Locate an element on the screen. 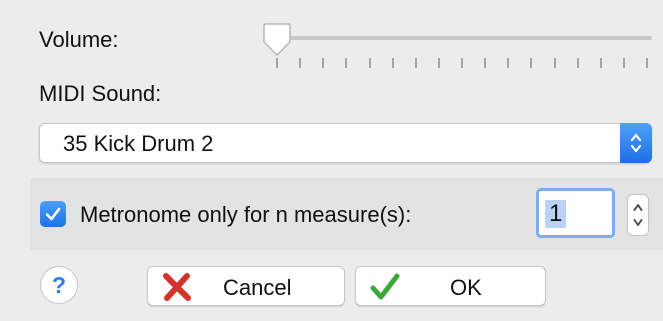 The image size is (663, 321). ok-button: OK is located at coordinates (450, 286).